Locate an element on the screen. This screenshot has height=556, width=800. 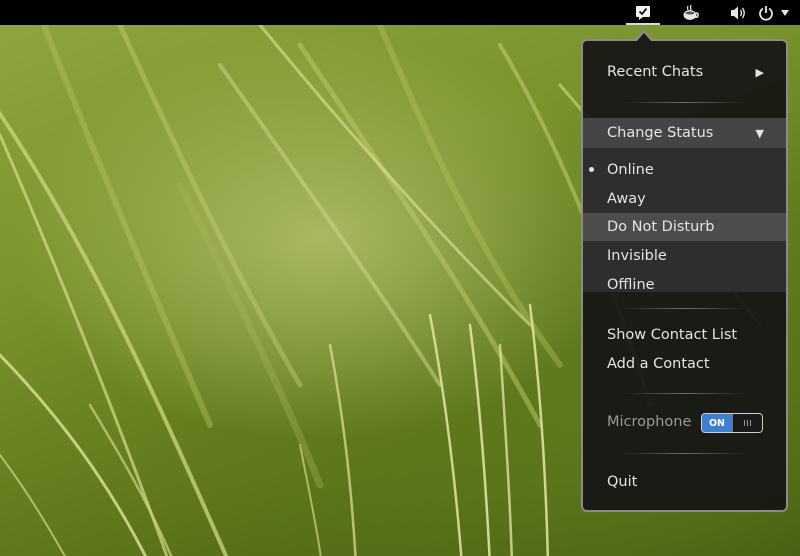
volume-tray-button is located at coordinates (739, 13).